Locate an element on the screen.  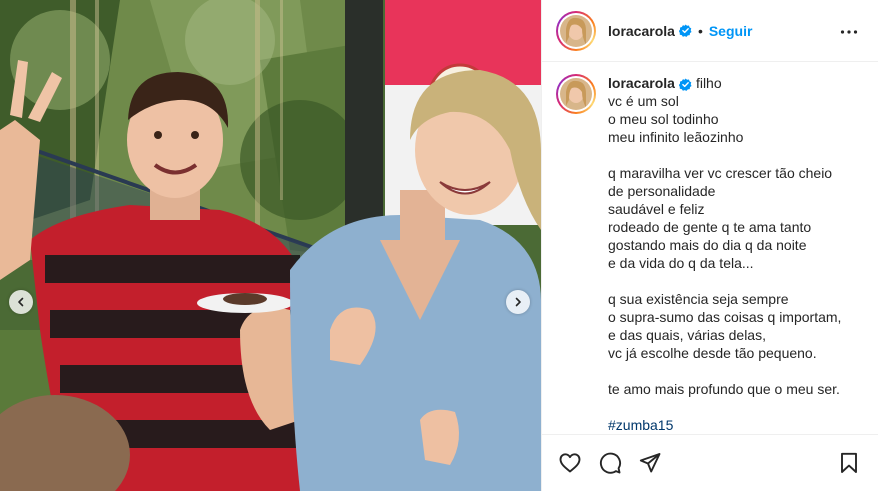
caption-line: o meu sol todinho is located at coordinates (663, 119).